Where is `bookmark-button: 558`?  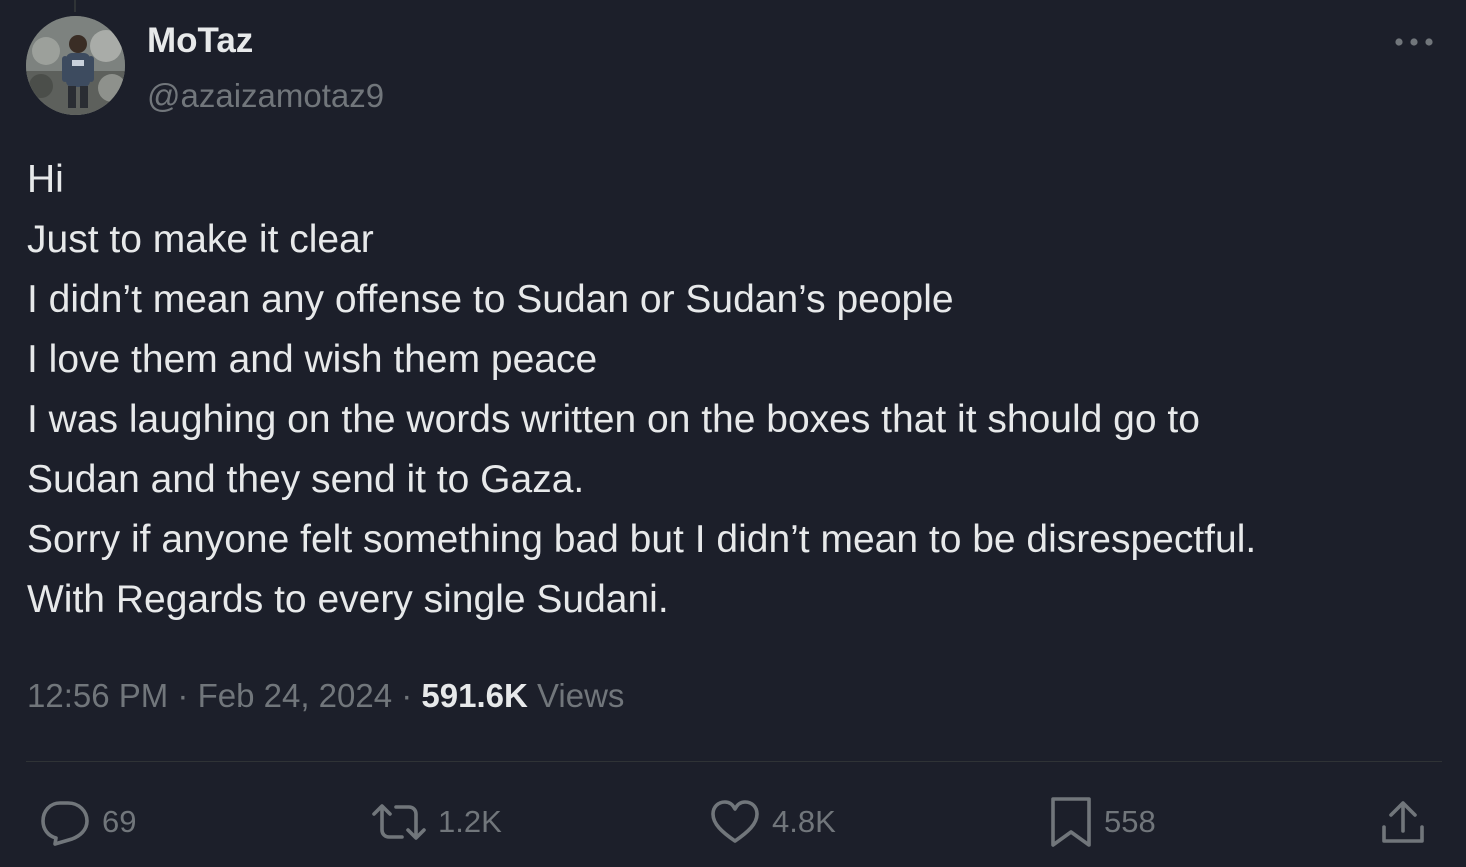 bookmark-button: 558 is located at coordinates (1102, 822).